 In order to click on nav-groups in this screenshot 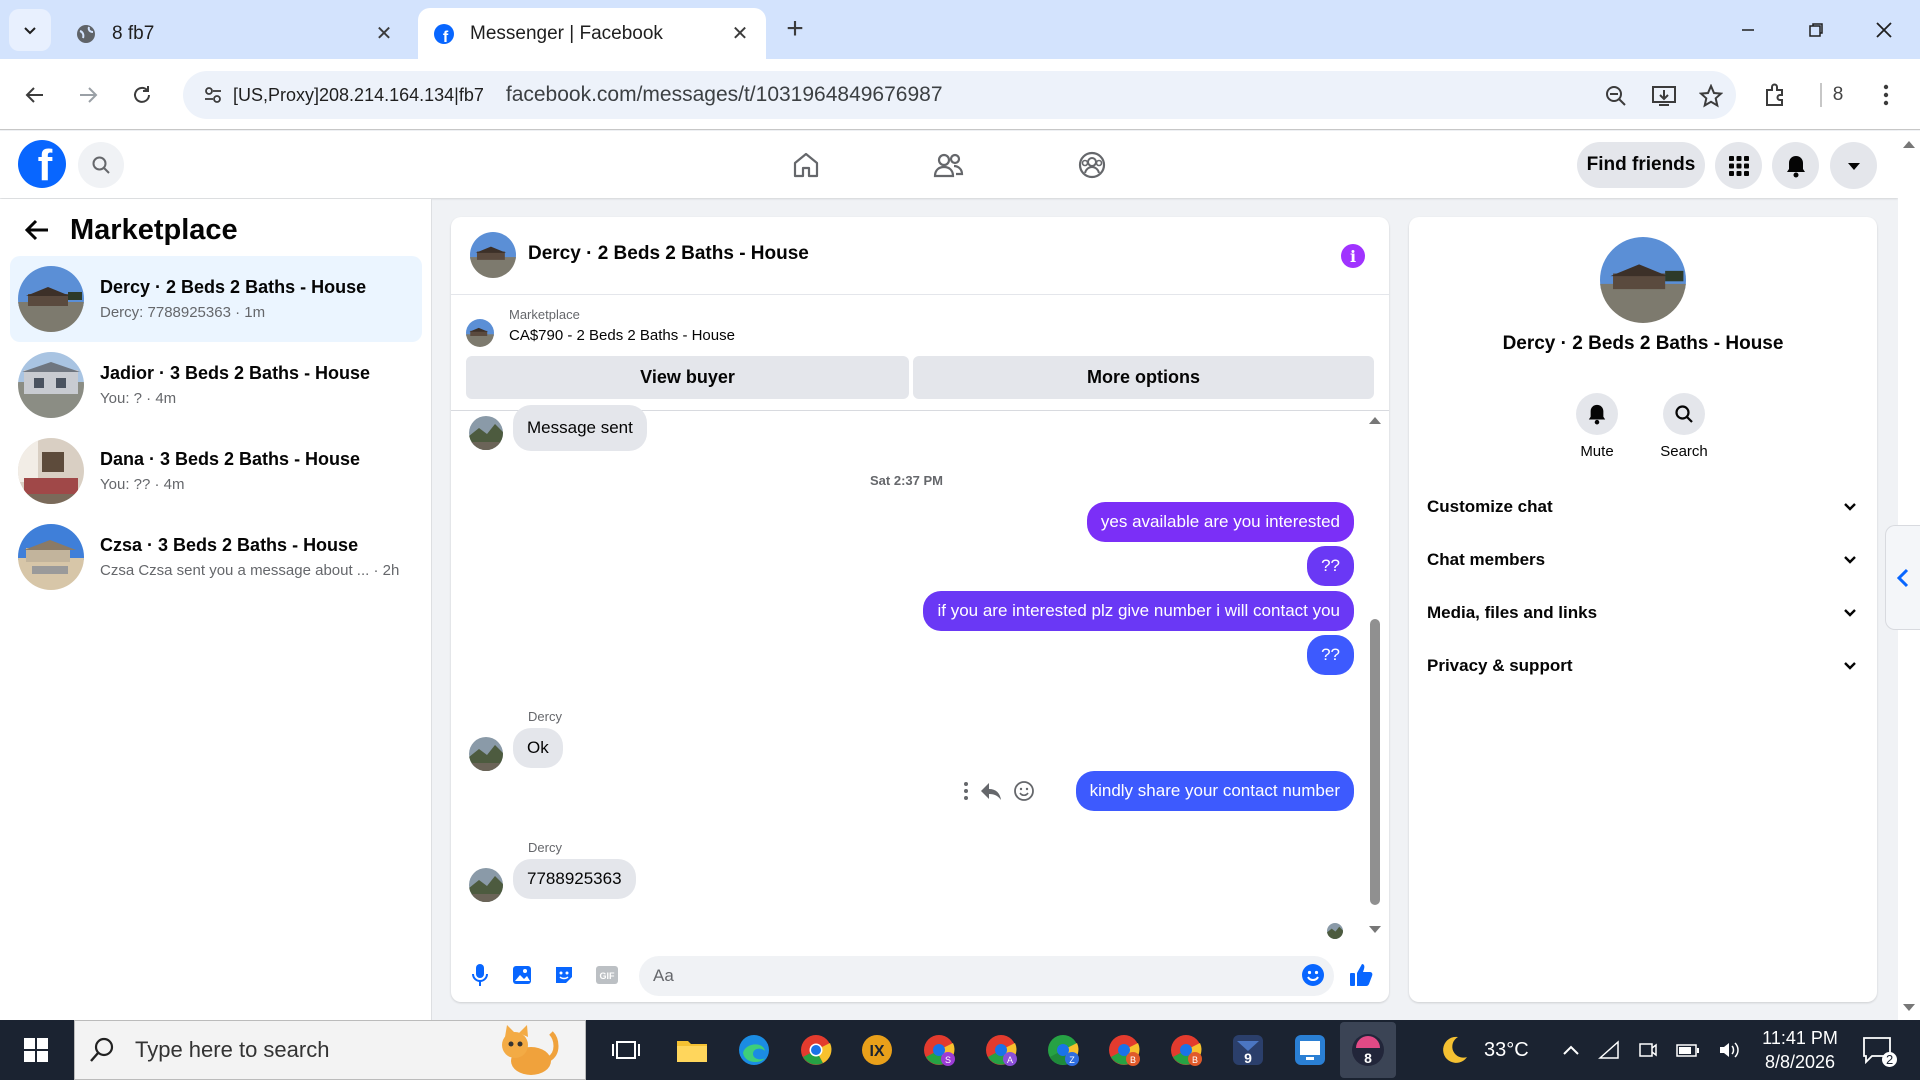, I will do `click(1092, 165)`.